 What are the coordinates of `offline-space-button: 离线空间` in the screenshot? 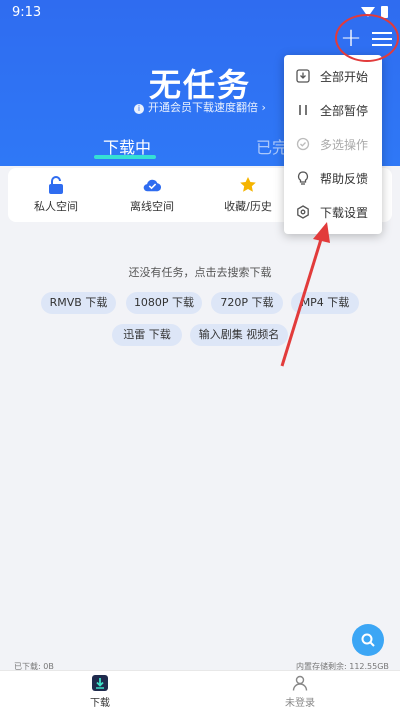 It's located at (152, 195).